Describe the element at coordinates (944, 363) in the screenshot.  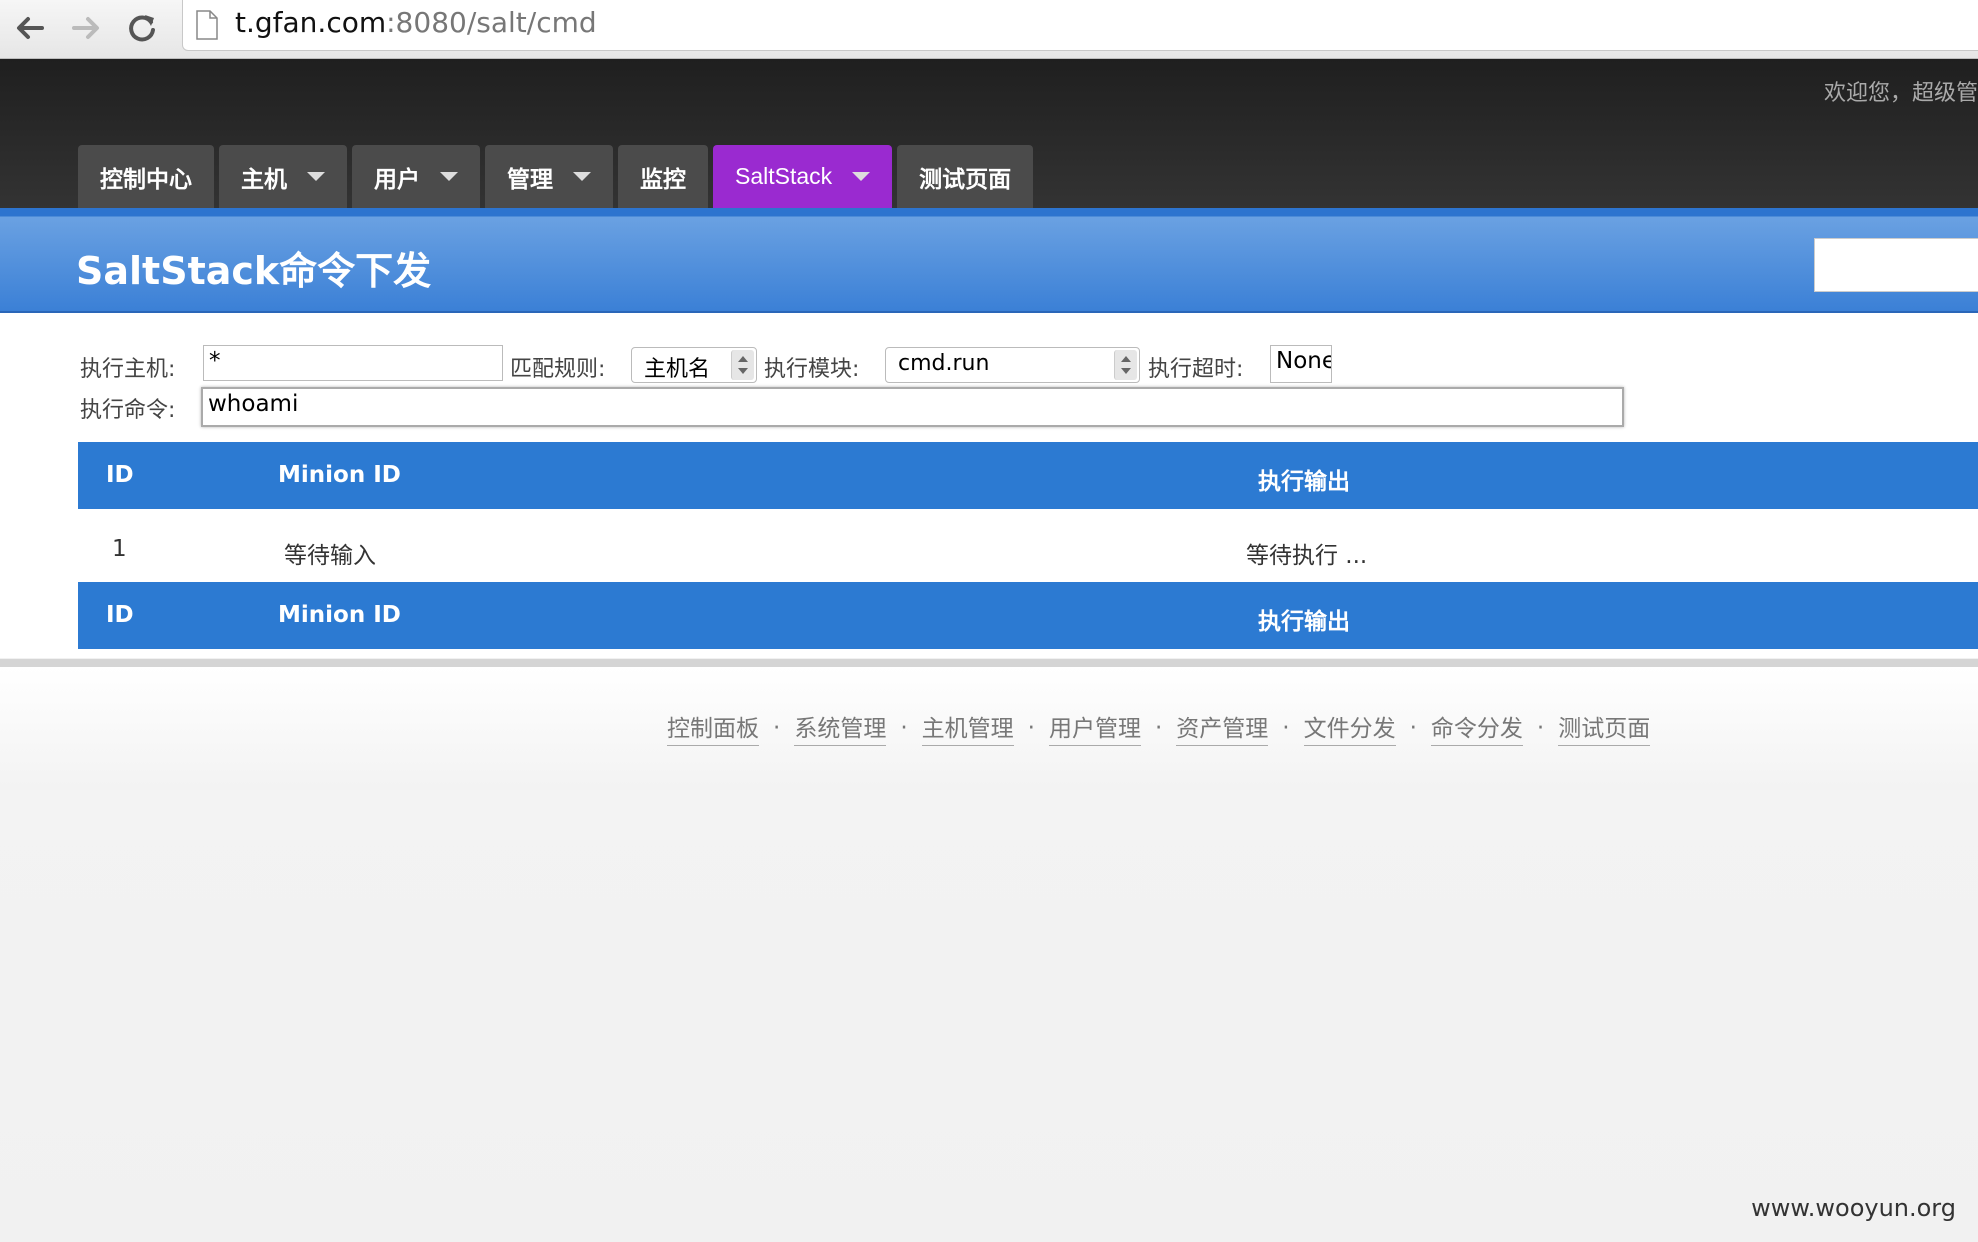
I see `module-select-value: cmd.run` at that location.